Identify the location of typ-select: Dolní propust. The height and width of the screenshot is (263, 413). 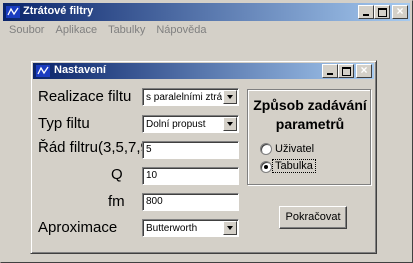
(190, 124).